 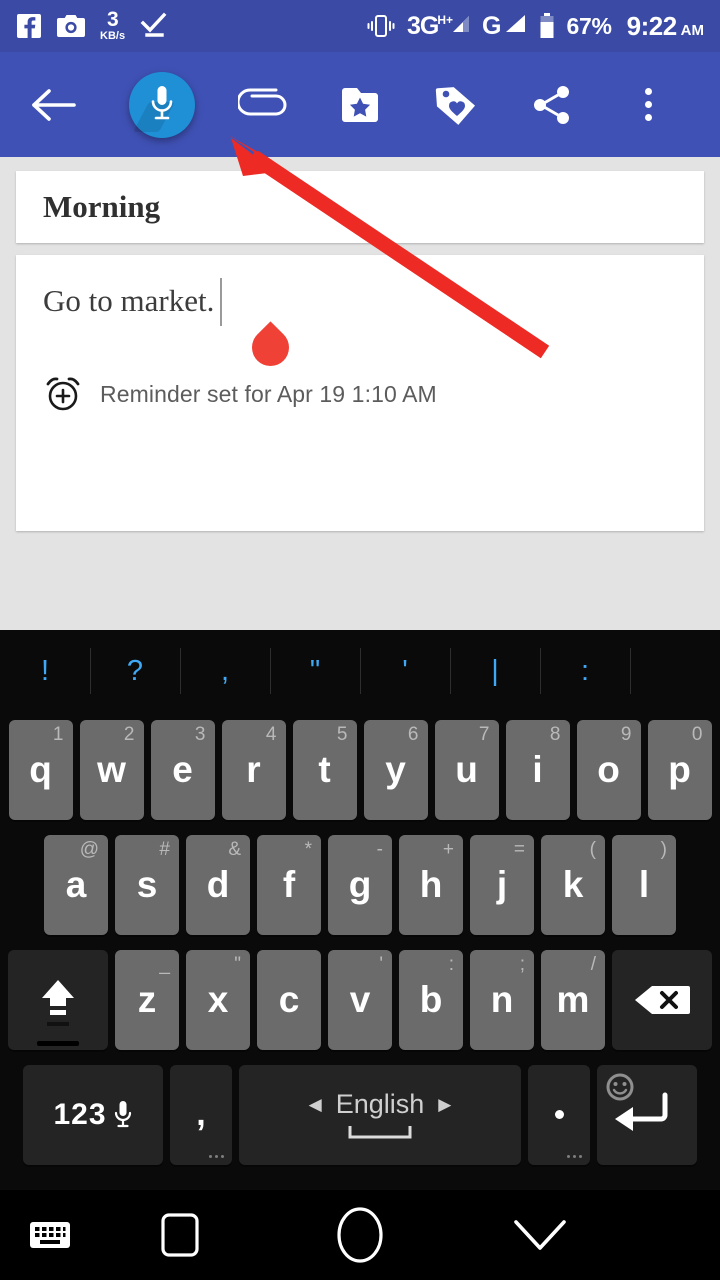 I want to click on reminder-row: Reminder set for Apr 19 1:10 AM, so click(x=360, y=394).